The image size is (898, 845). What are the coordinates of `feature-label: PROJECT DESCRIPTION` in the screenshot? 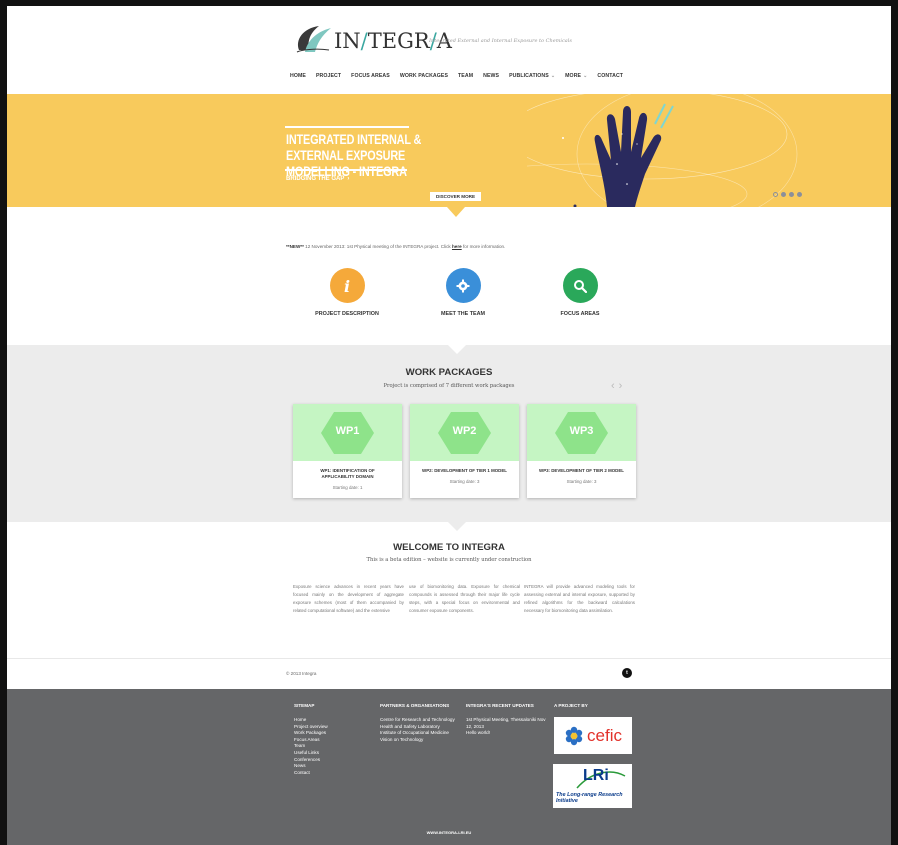 It's located at (347, 314).